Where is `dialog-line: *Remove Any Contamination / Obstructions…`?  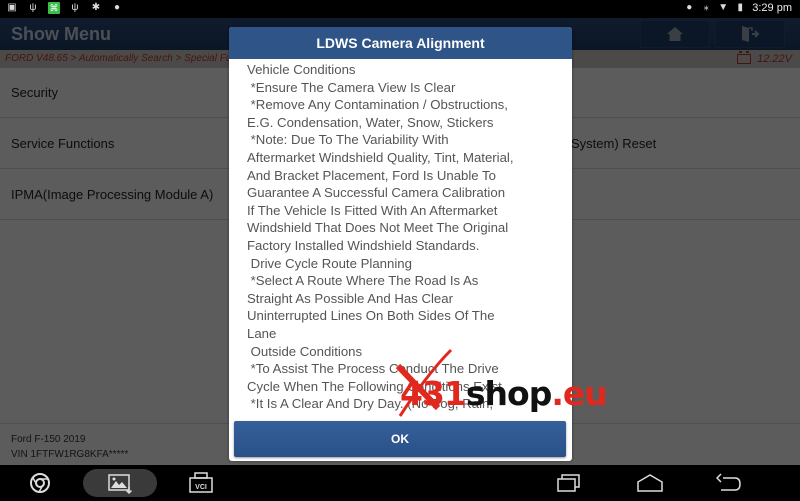
dialog-line: *Remove Any Contamination / Obstructions… is located at coordinates (377, 105).